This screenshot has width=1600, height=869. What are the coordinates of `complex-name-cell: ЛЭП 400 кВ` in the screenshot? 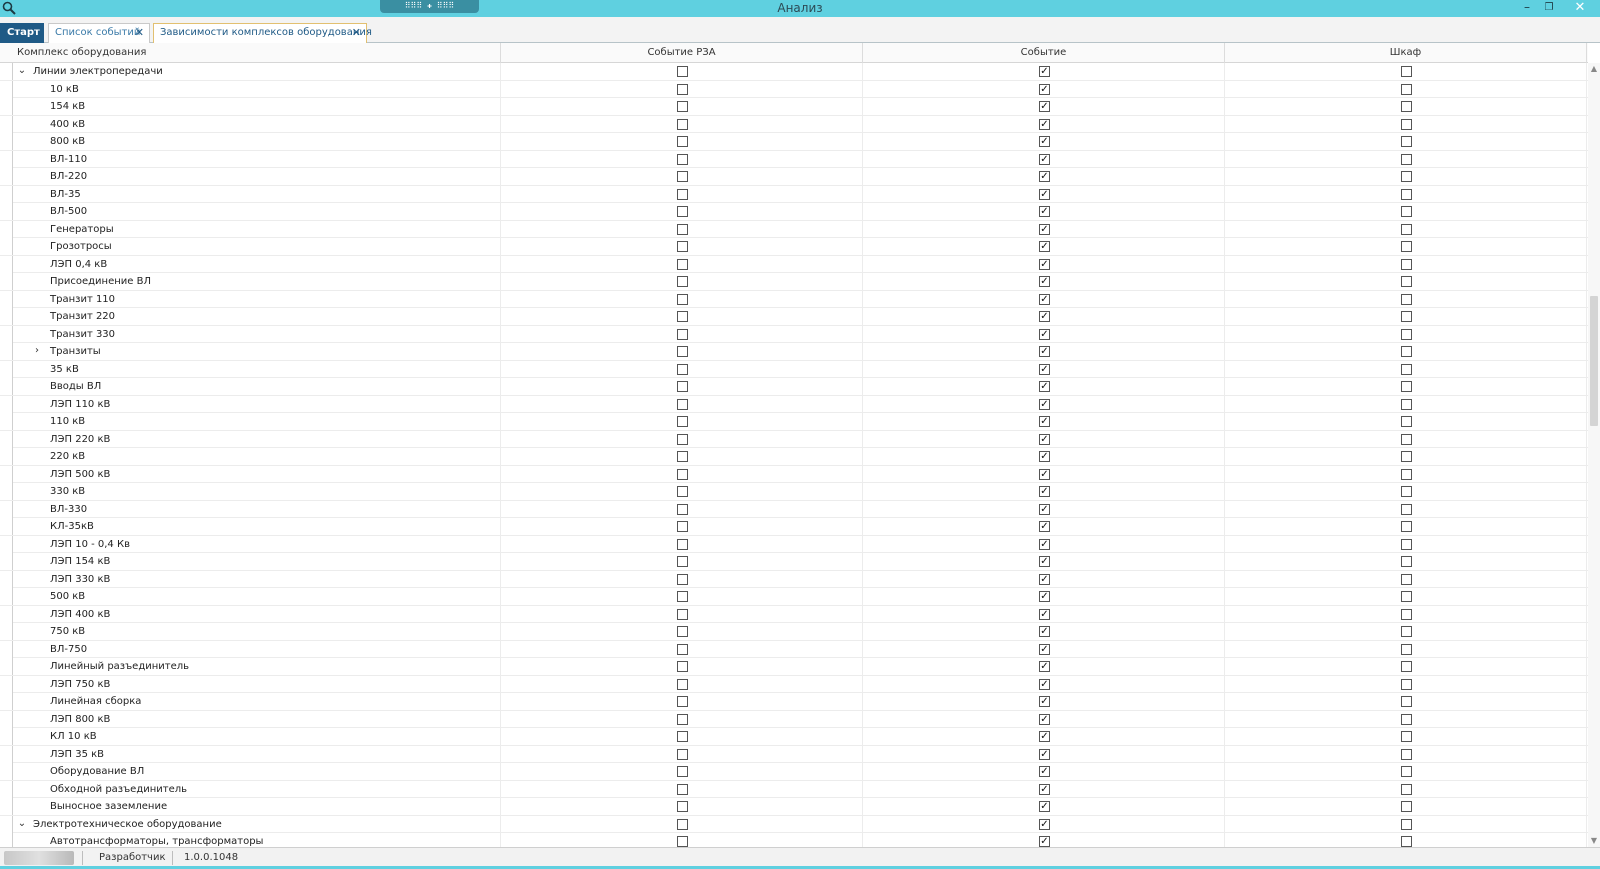 It's located at (257, 614).